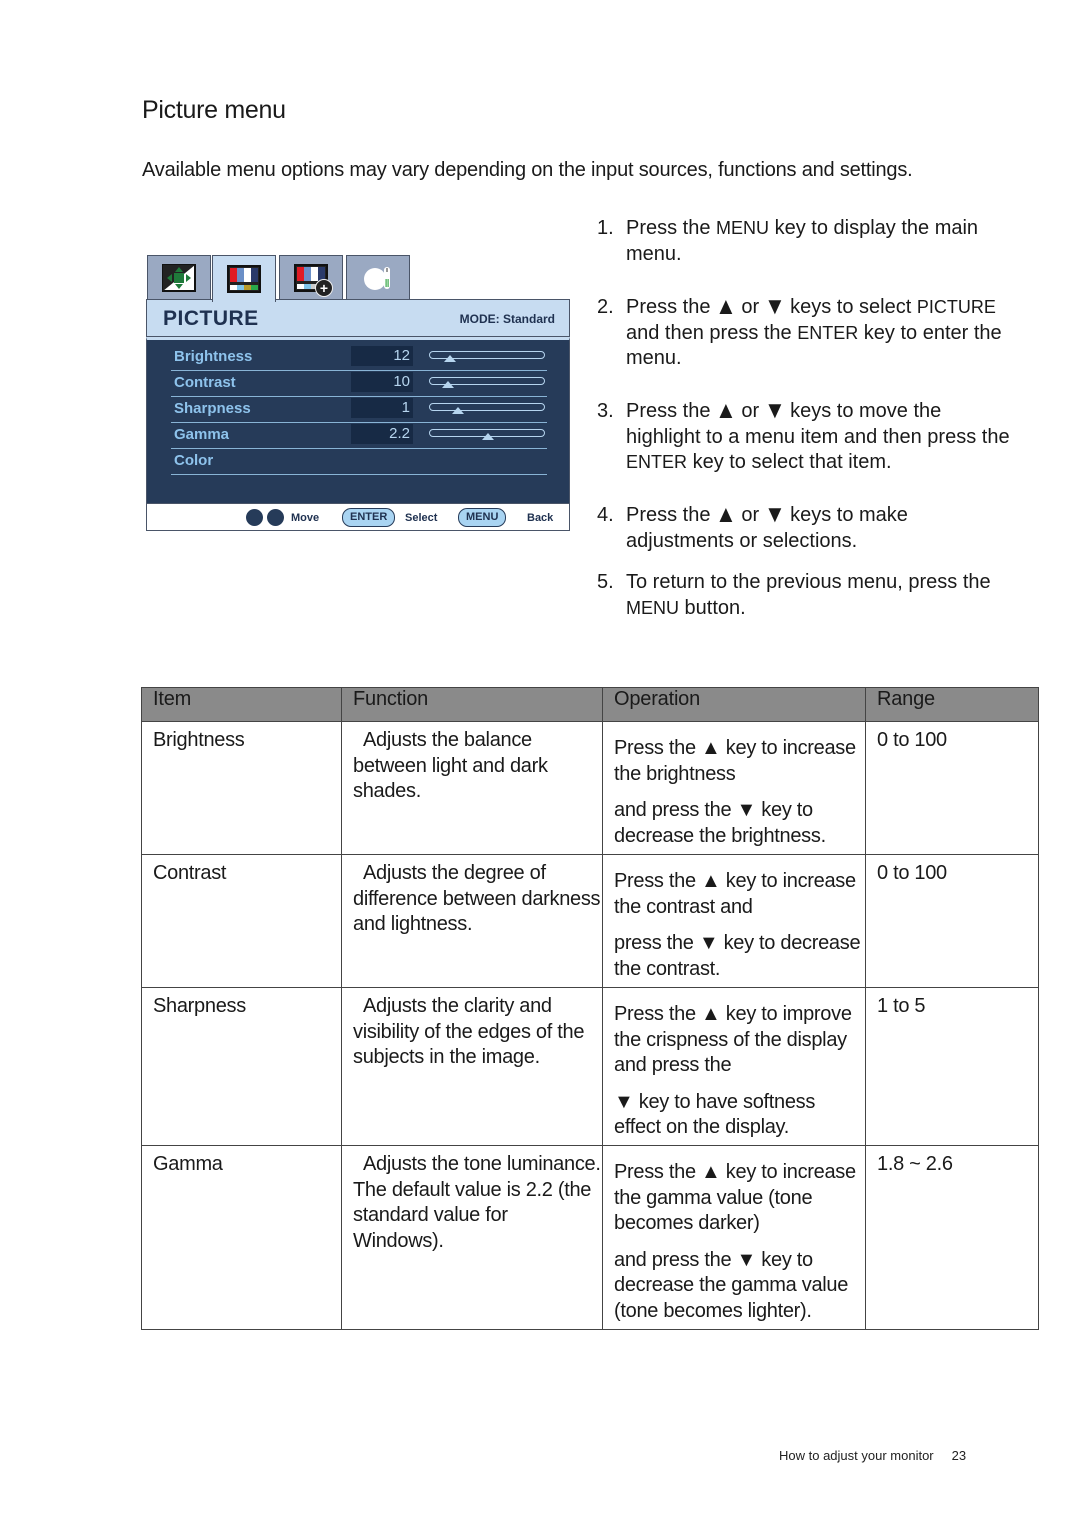 The height and width of the screenshot is (1527, 1080). Describe the element at coordinates (205, 382) in the screenshot. I see `osd-item-label: Contrast` at that location.